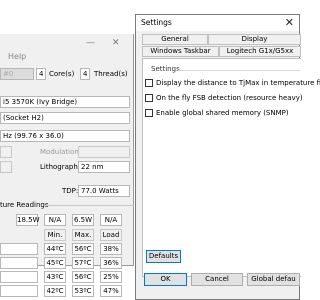 This screenshot has height=300, width=320. Describe the element at coordinates (289, 22) in the screenshot. I see `dialog-close-icon: ✕` at that location.